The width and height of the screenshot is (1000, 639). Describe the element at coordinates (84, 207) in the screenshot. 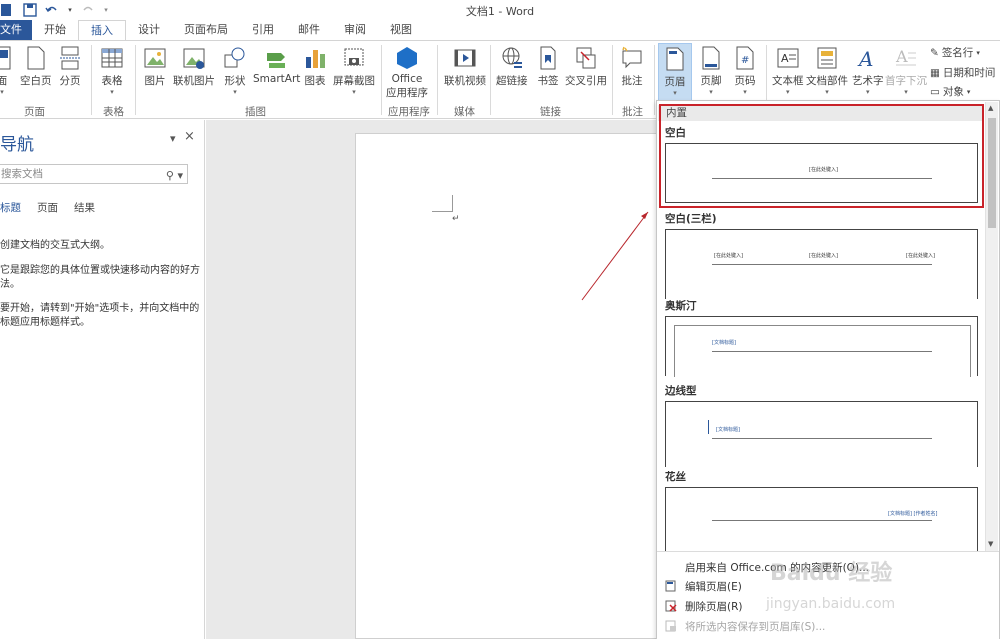

I see `nav-tab-results: 结果` at that location.